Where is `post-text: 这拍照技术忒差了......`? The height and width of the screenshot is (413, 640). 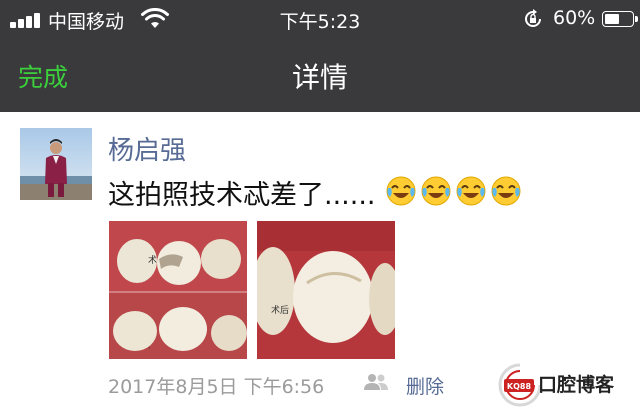
post-text: 这拍照技术忒差了...... is located at coordinates (242, 195).